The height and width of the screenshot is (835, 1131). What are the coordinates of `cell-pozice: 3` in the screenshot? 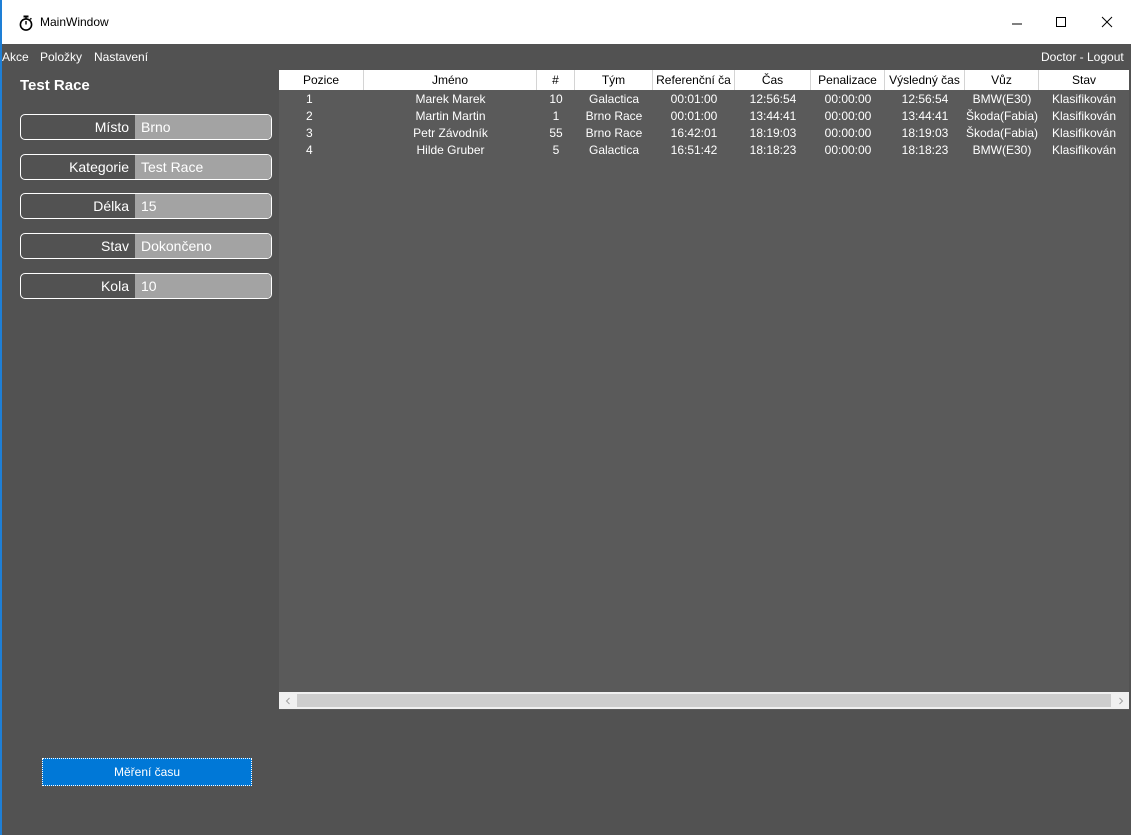 It's located at (309, 133).